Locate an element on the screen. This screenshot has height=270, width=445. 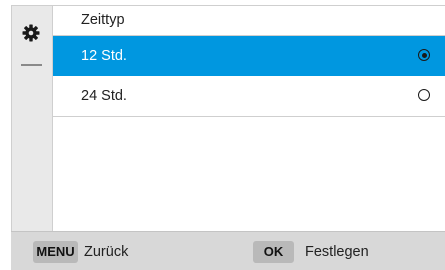
back-label: Zurück is located at coordinates (106, 252).